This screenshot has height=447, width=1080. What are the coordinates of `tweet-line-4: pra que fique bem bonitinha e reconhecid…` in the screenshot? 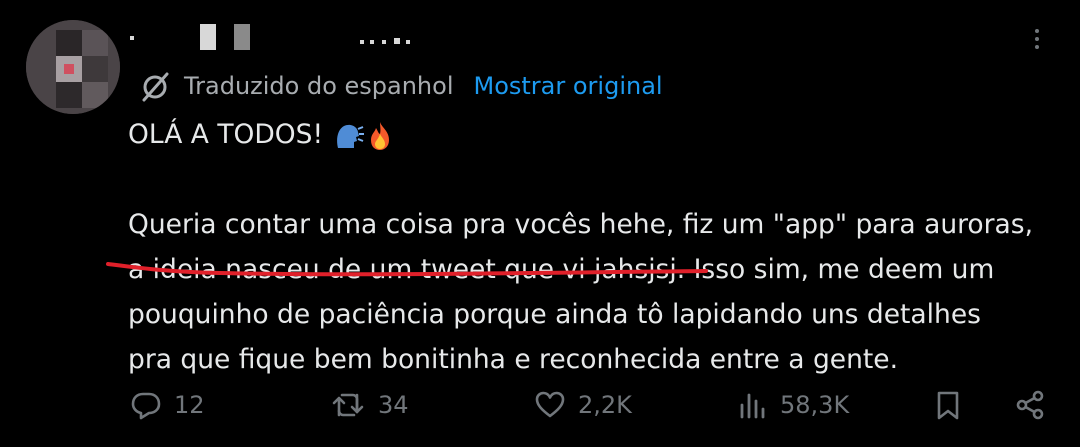 It's located at (513, 359).